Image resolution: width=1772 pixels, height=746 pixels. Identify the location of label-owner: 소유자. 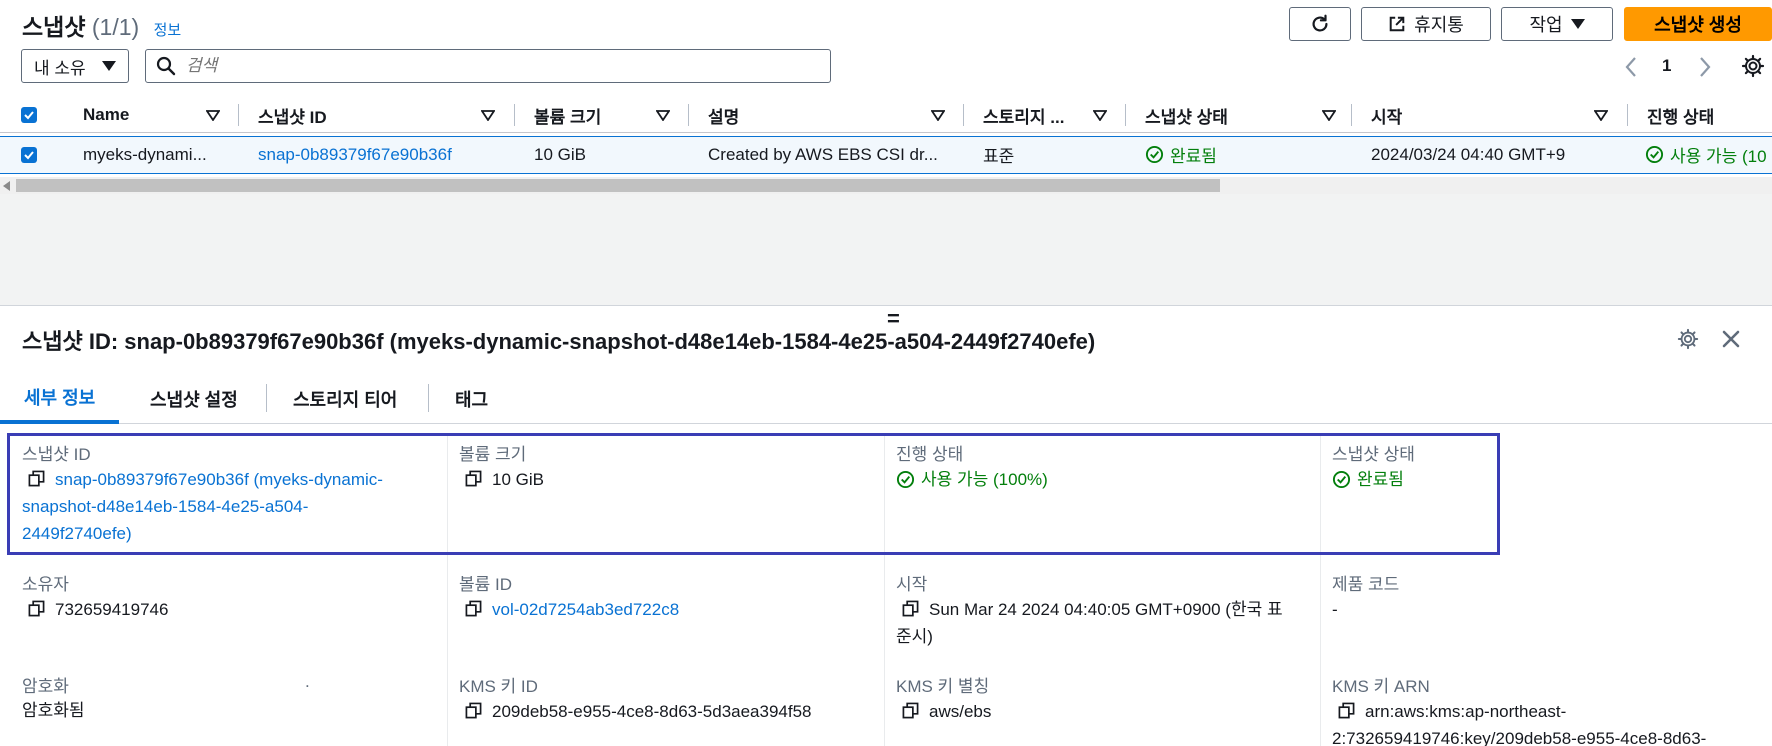
(45, 584).